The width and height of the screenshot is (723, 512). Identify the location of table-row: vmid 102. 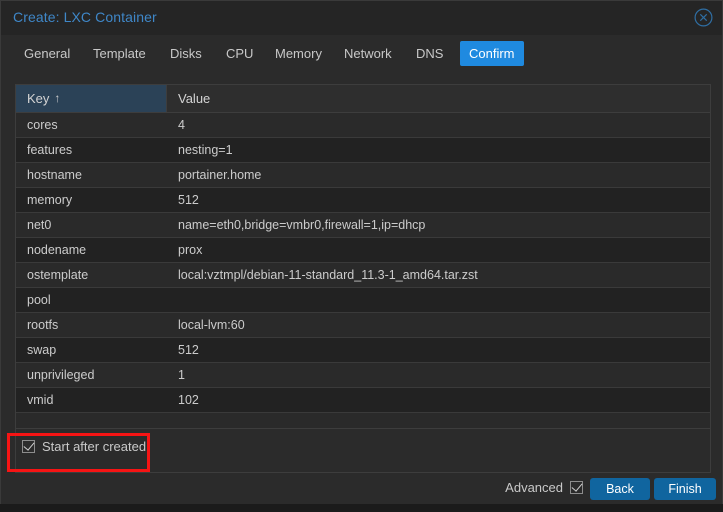
(363, 400).